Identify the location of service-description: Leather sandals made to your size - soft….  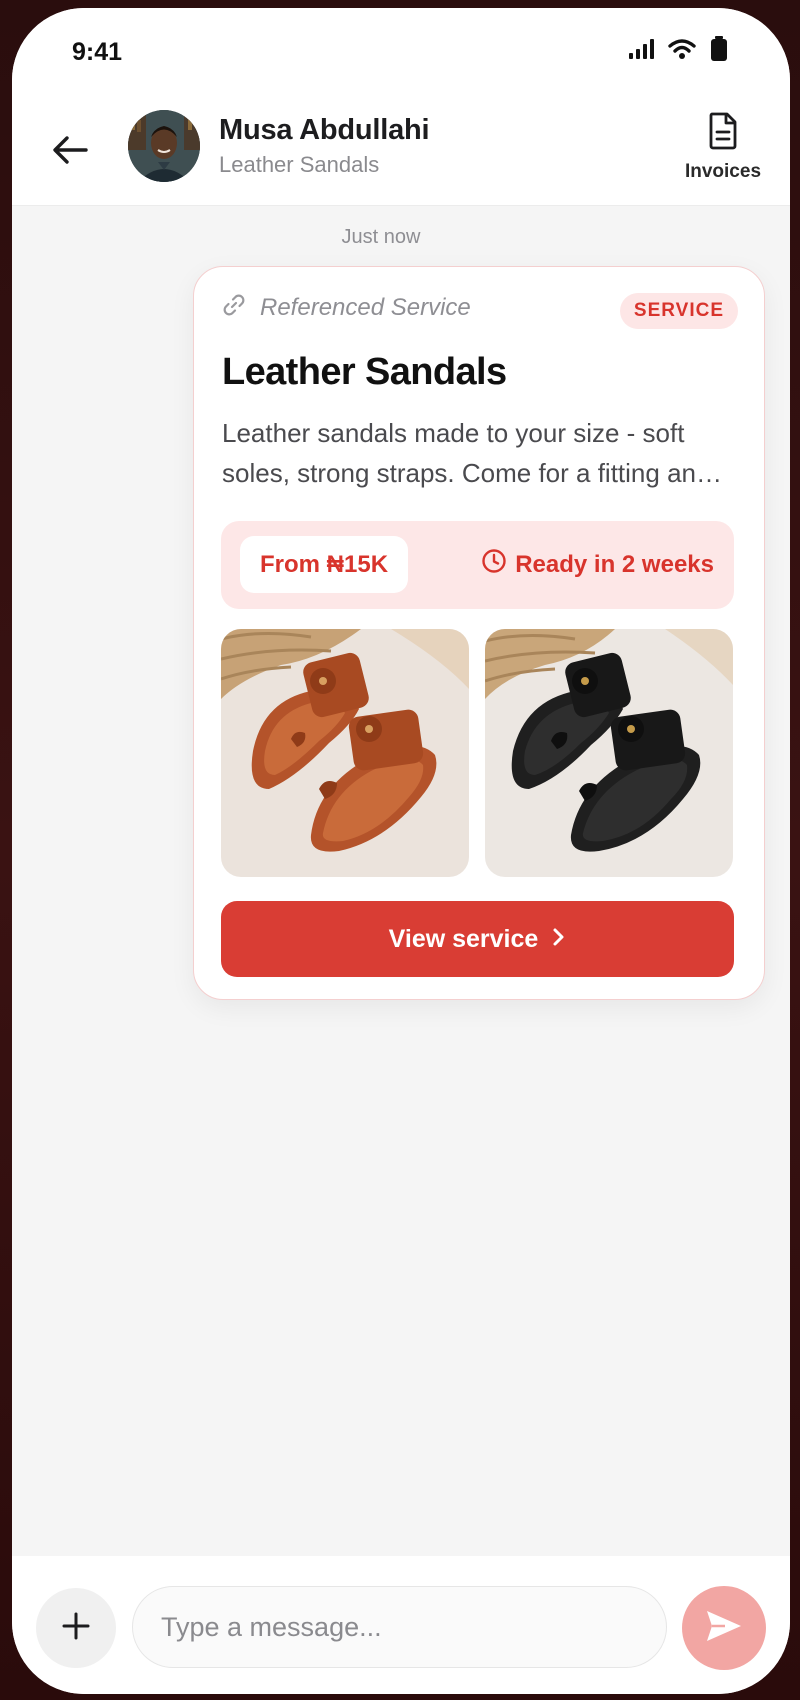
(466, 453).